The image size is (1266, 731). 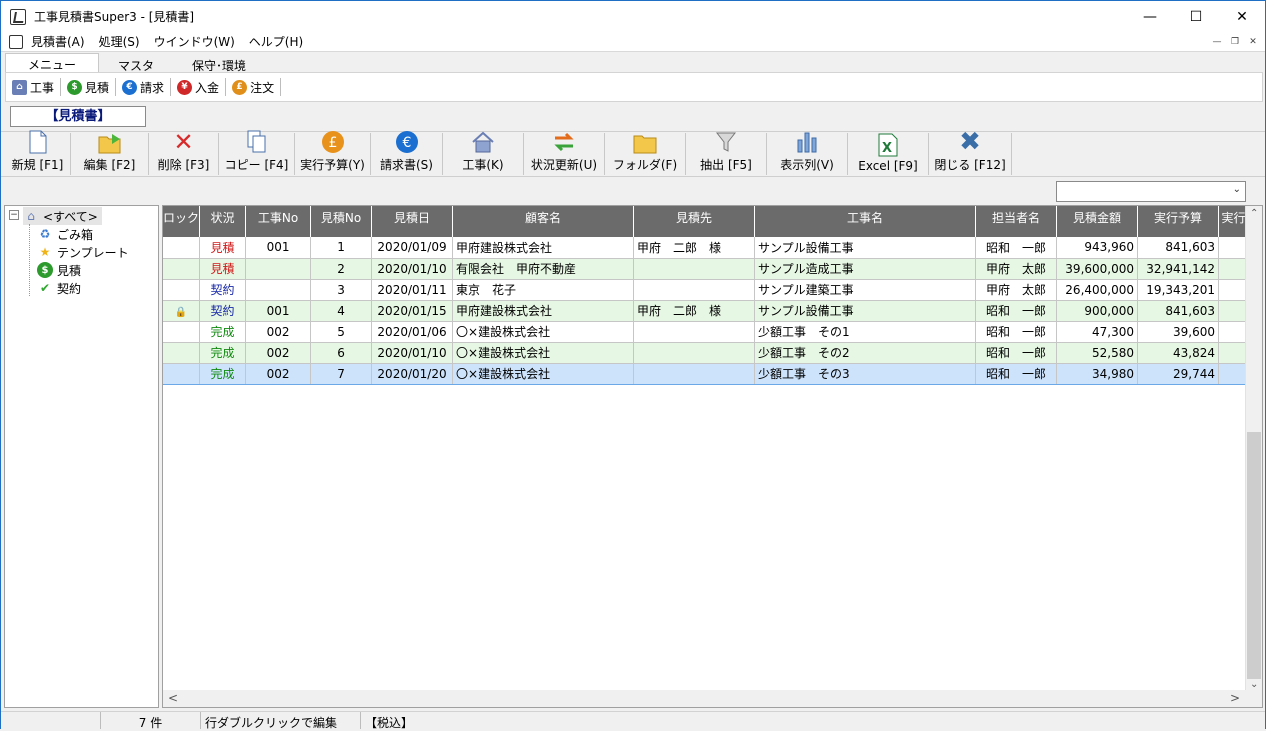 I want to click on document-menu-icon, so click(x=16, y=41).